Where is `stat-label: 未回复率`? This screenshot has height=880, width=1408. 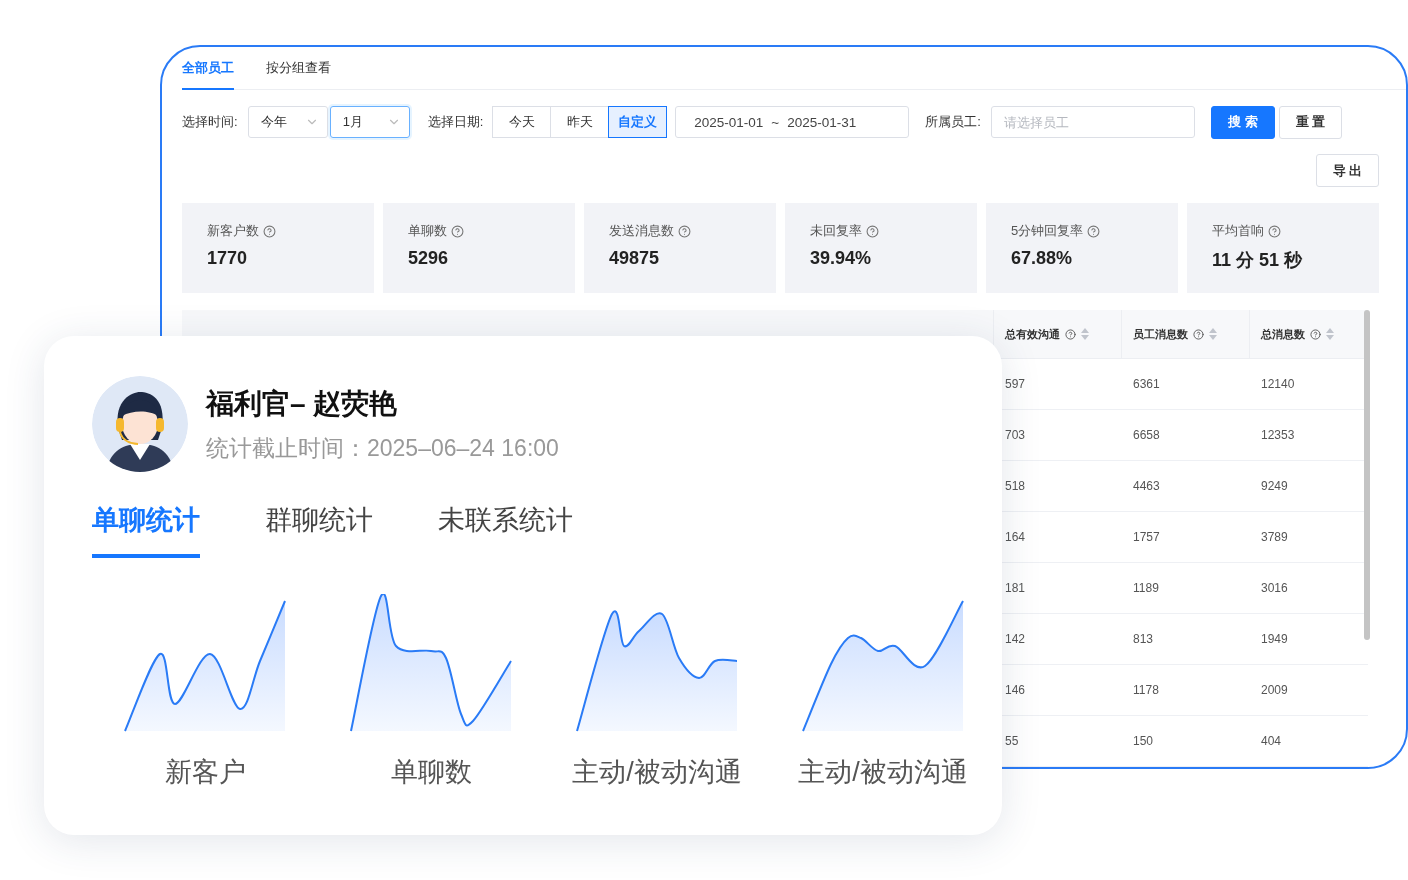
stat-label: 未回复率 is located at coordinates (836, 231).